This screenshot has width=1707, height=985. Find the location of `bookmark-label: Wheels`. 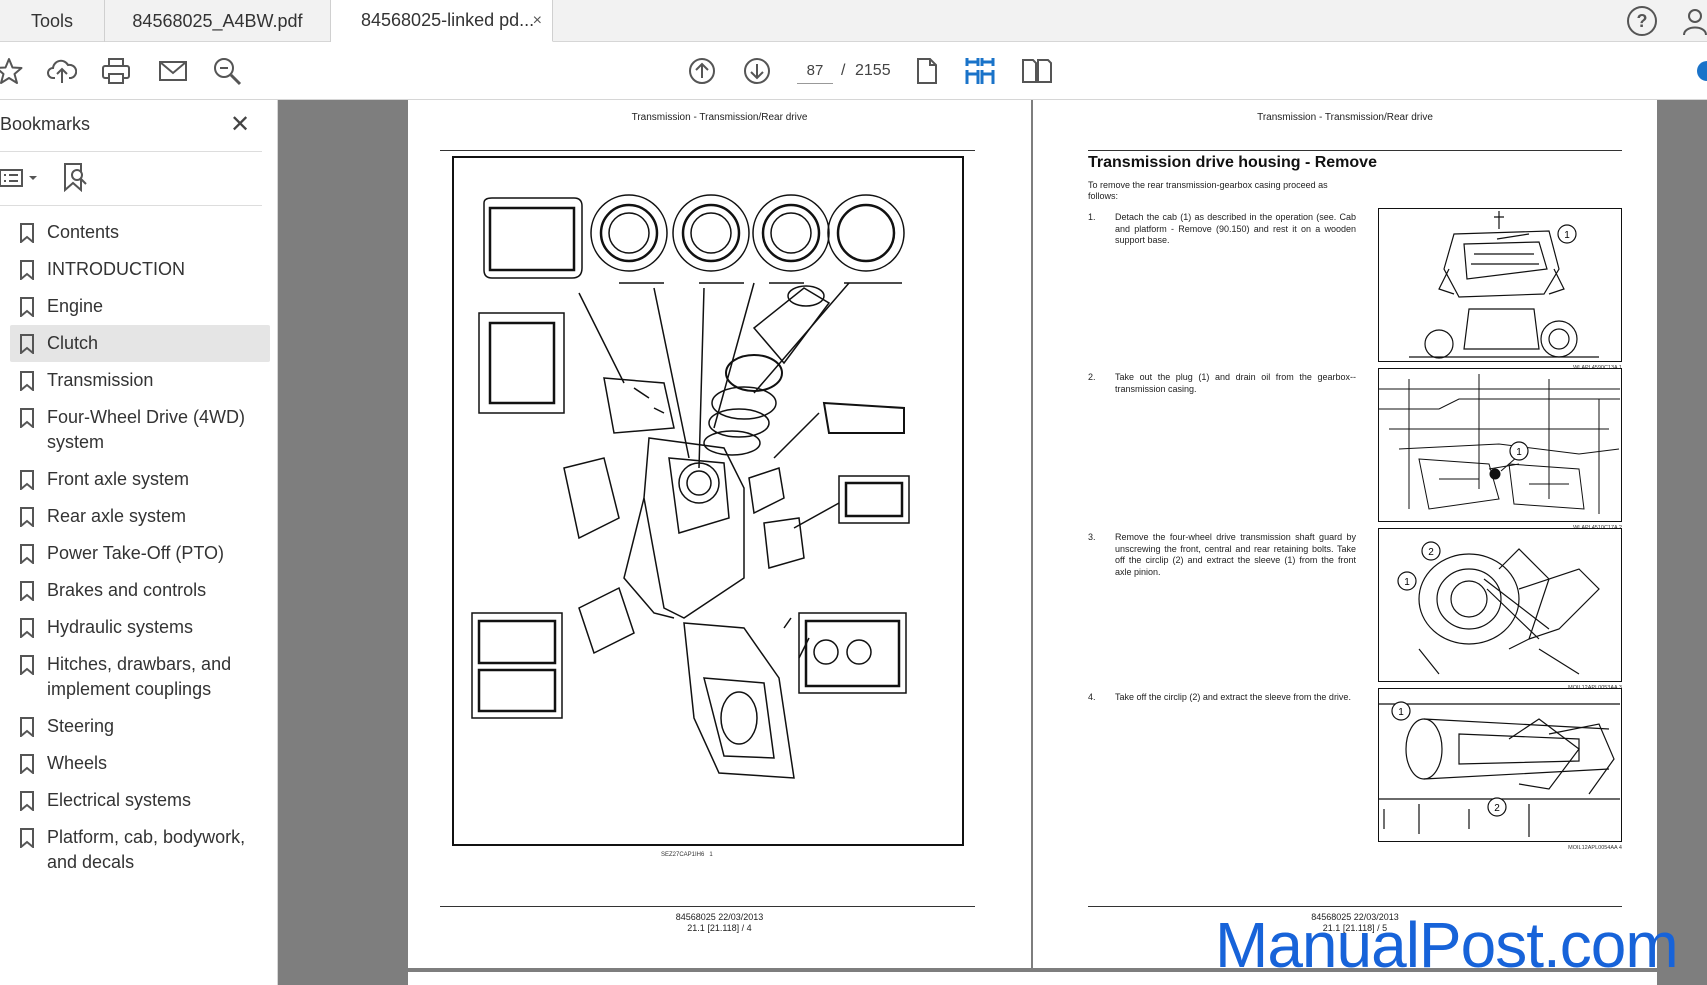

bookmark-label: Wheels is located at coordinates (77, 763).